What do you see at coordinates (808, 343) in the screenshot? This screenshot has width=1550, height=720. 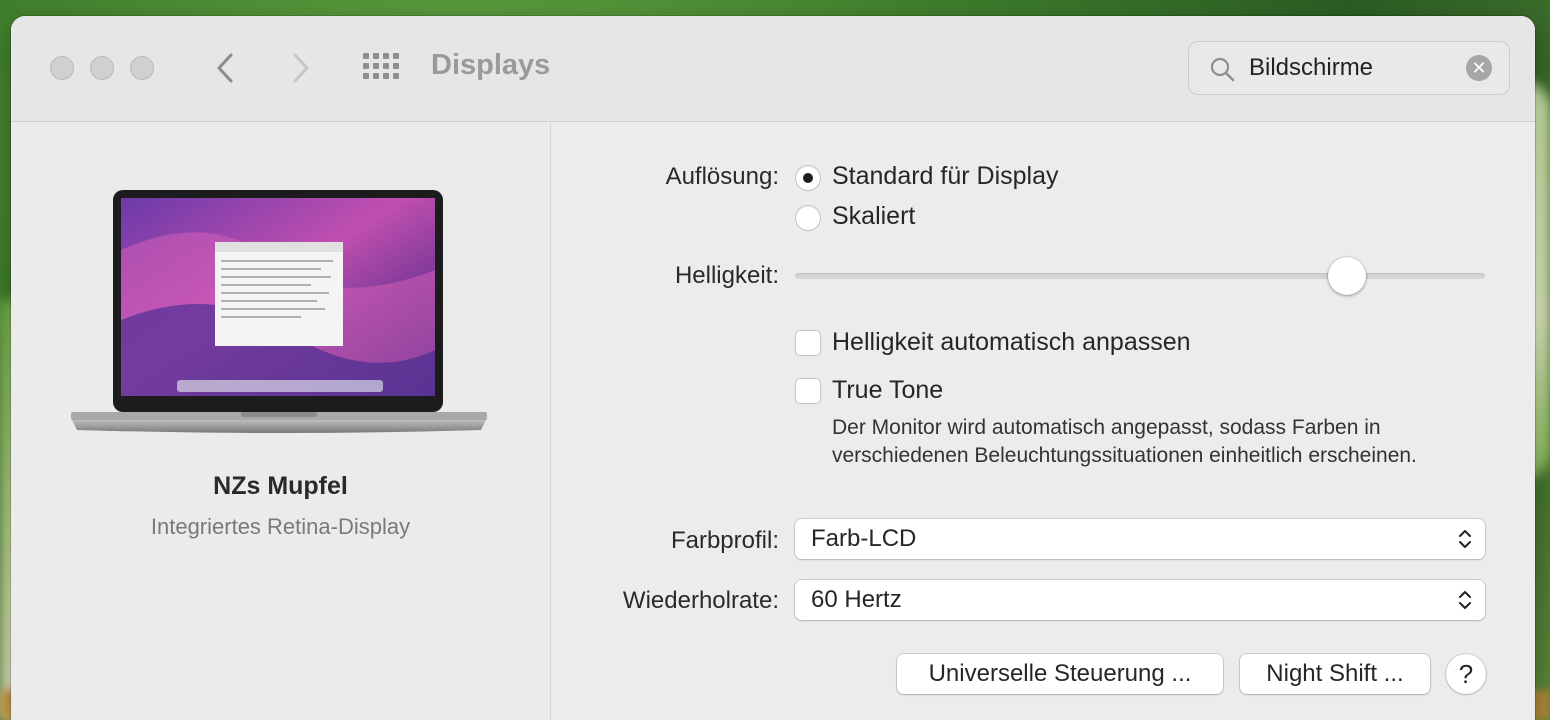 I see `auto-brightness-checkbox` at bounding box center [808, 343].